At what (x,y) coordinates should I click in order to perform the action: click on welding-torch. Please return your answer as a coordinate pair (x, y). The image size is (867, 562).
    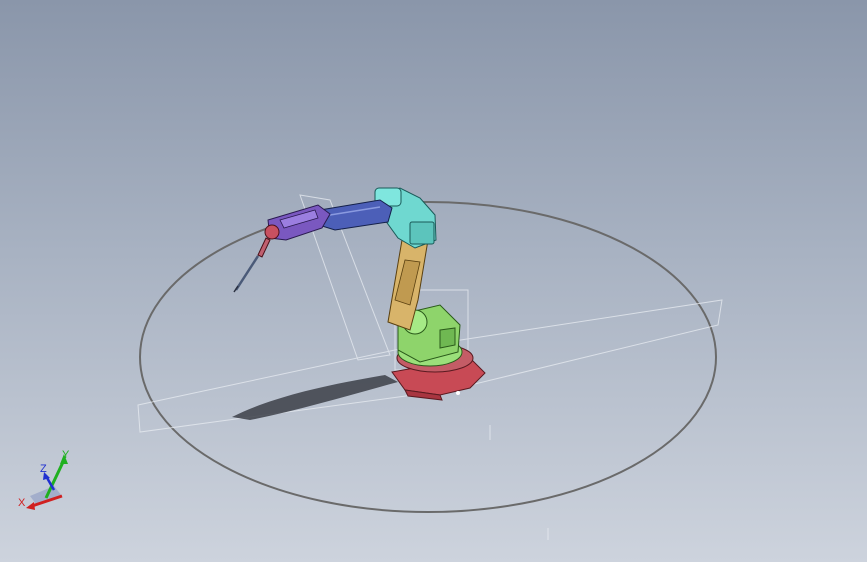
    Looking at the image, I should click on (256, 258).